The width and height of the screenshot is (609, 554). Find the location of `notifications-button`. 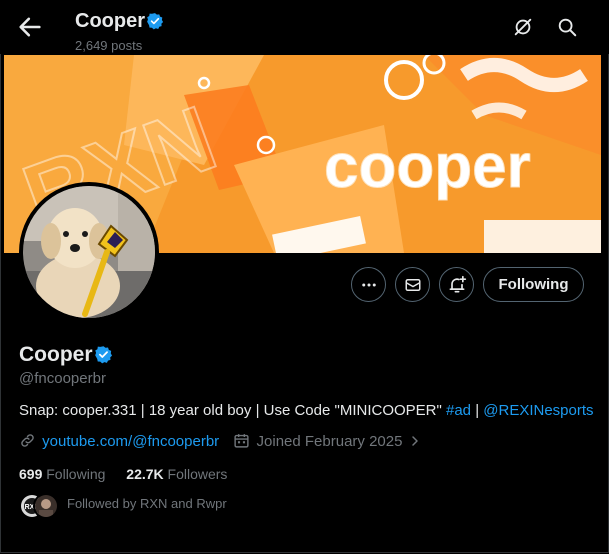

notifications-button is located at coordinates (456, 284).